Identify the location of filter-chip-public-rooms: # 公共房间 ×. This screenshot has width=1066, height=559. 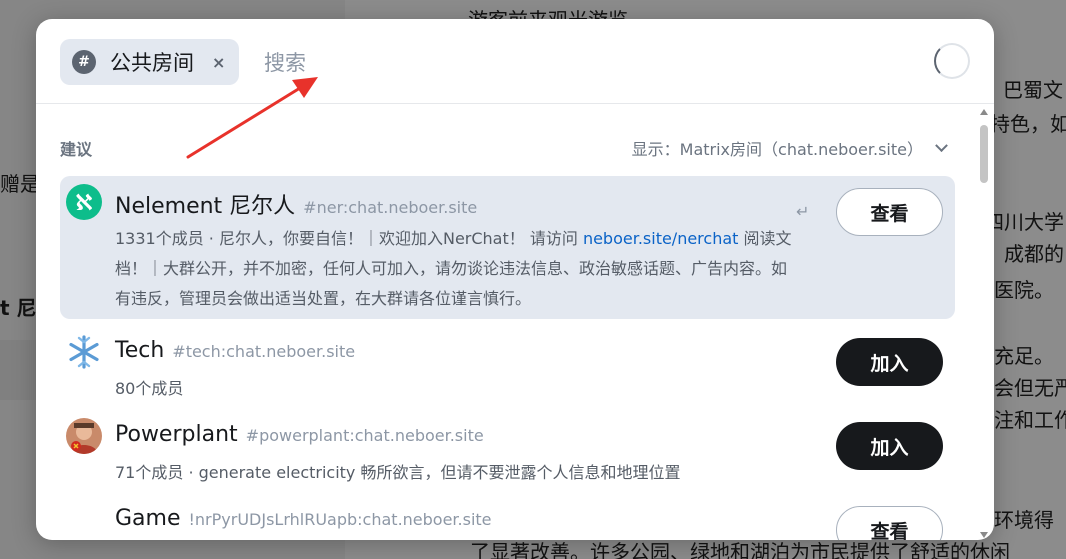
(150, 62).